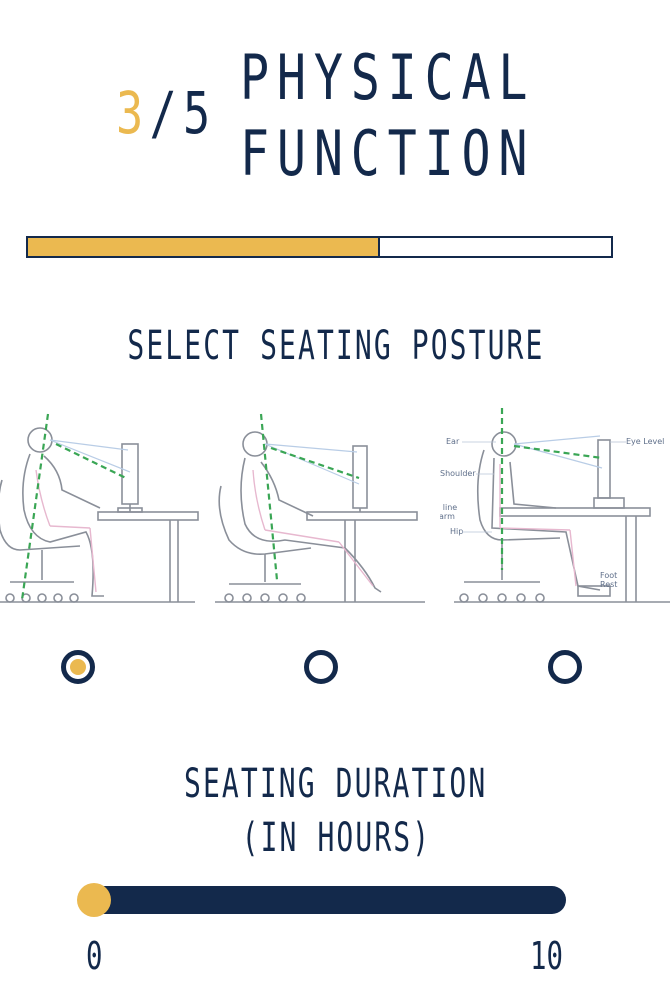 The height and width of the screenshot is (992, 672). I want to click on label-hip: Hip, so click(456, 531).